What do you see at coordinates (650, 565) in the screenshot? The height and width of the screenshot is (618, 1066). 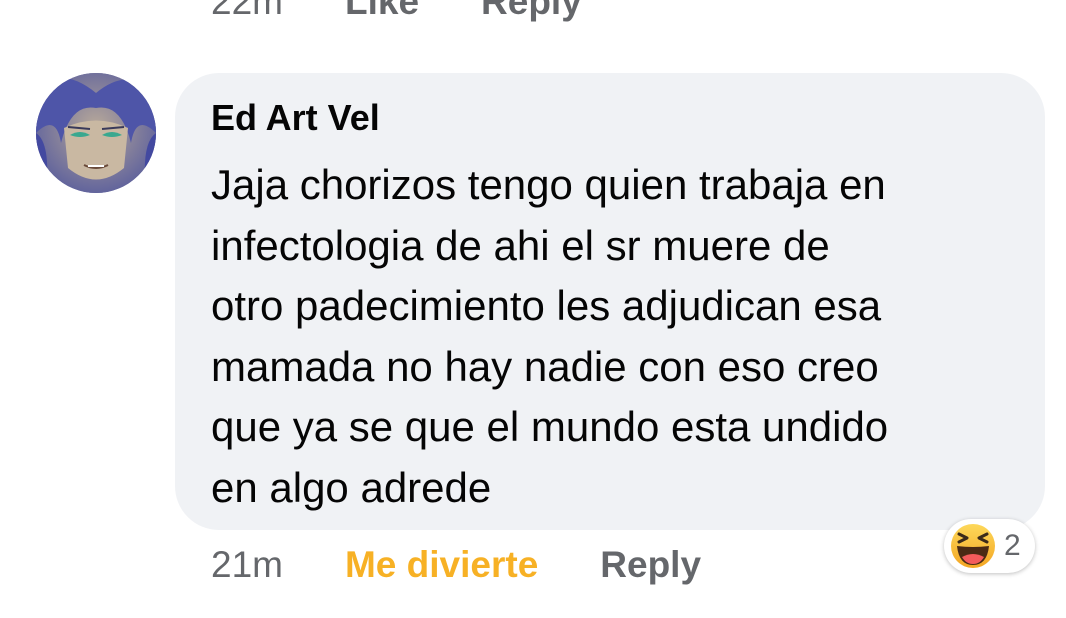 I see `reply-button: Reply` at bounding box center [650, 565].